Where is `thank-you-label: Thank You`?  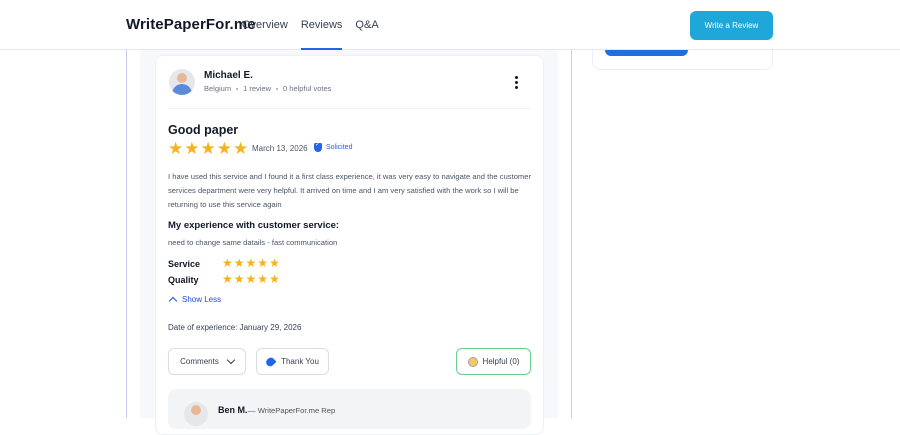
thank-you-label: Thank You is located at coordinates (300, 361).